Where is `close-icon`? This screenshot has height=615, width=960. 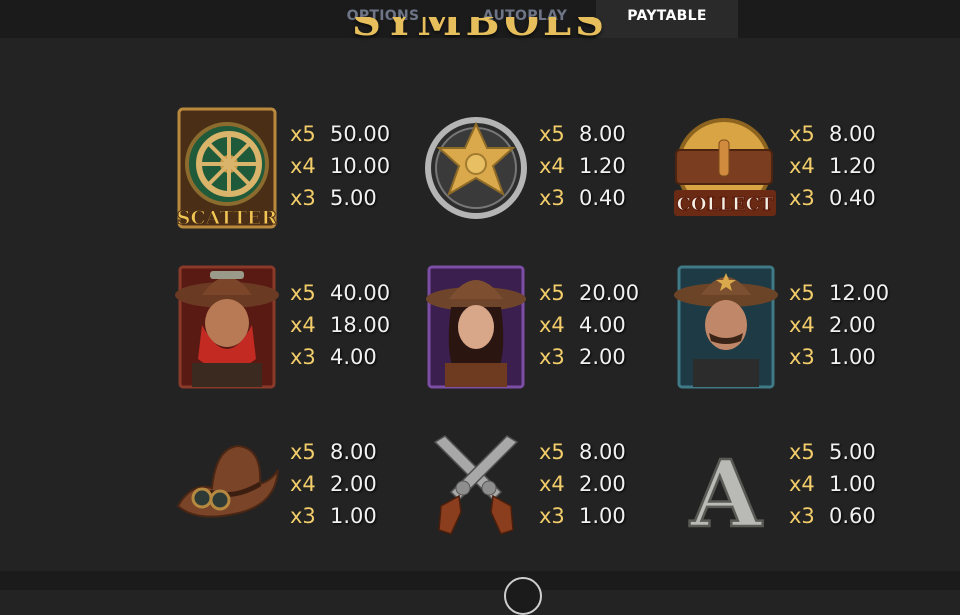
close-icon is located at coordinates (523, 596).